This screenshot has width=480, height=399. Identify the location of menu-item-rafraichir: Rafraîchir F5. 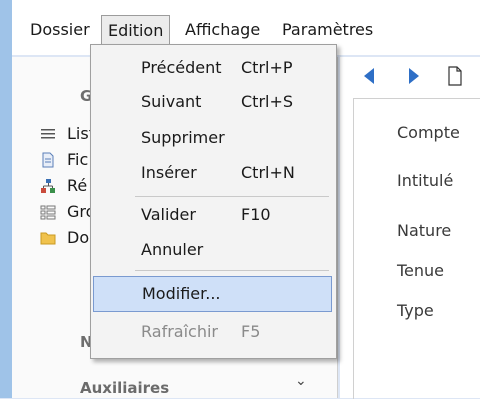
(213, 332).